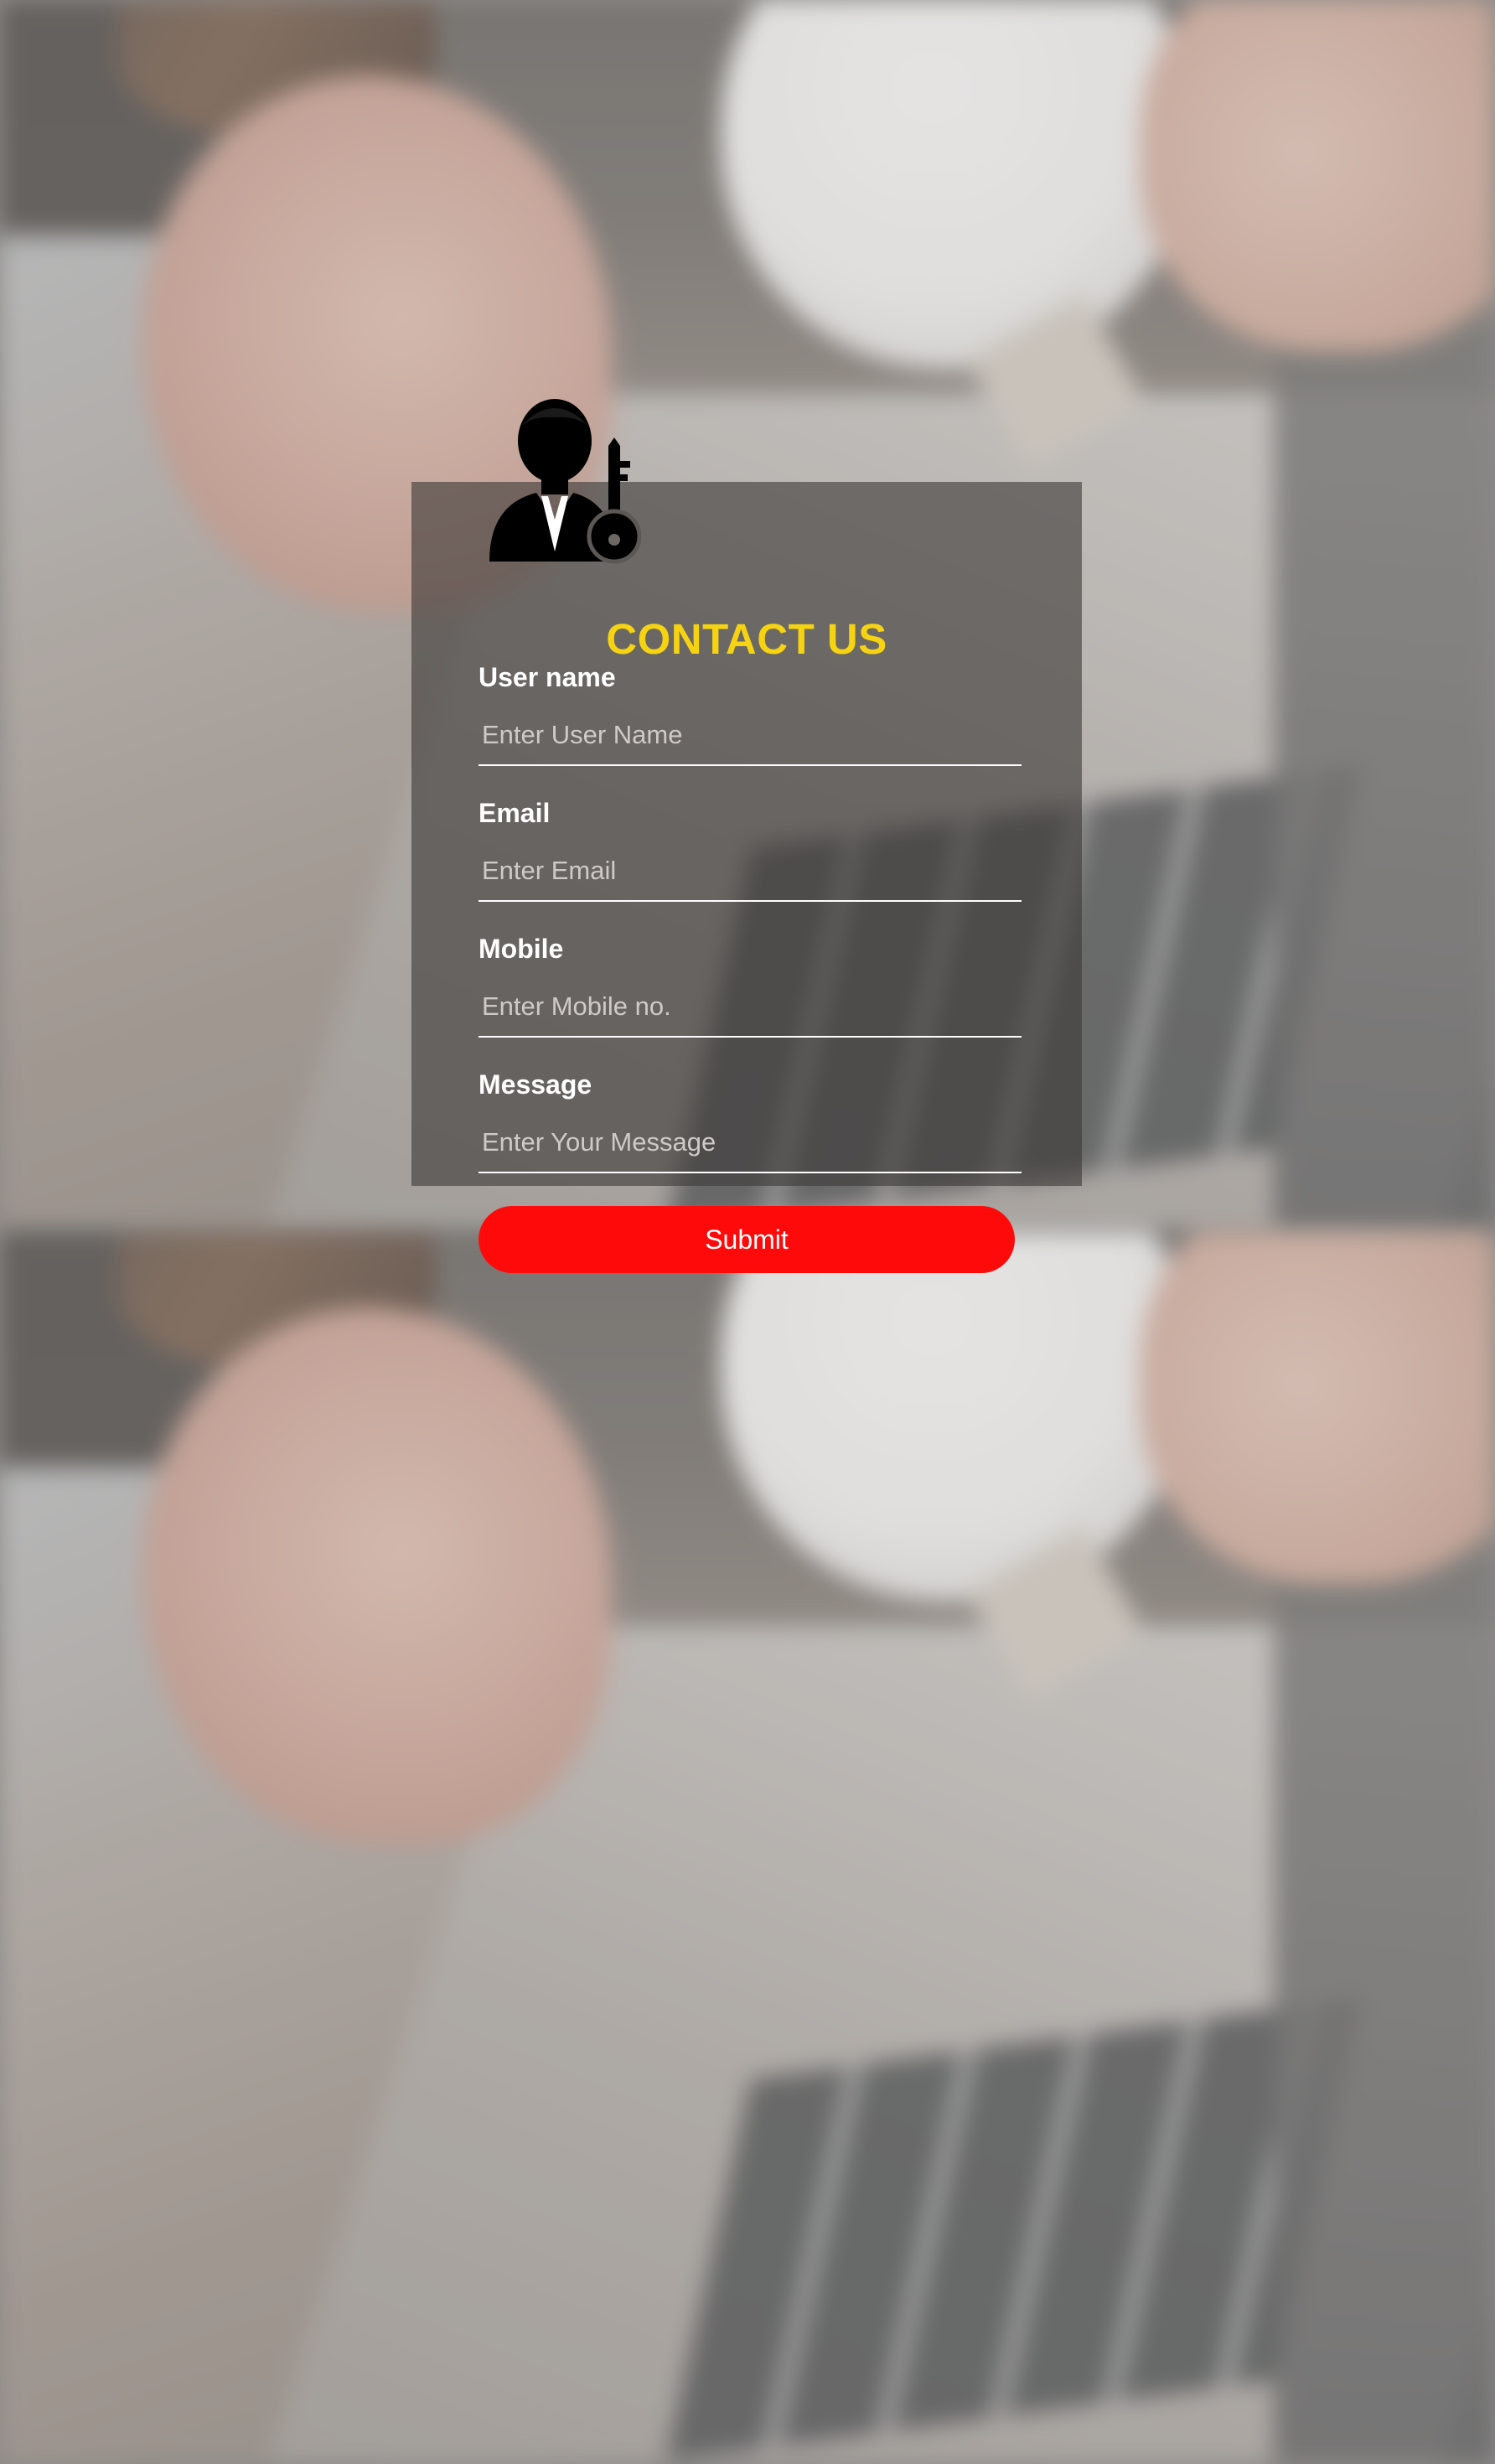 Image resolution: width=1495 pixels, height=2464 pixels. Describe the element at coordinates (535, 1084) in the screenshot. I see `message-label: Message` at that location.